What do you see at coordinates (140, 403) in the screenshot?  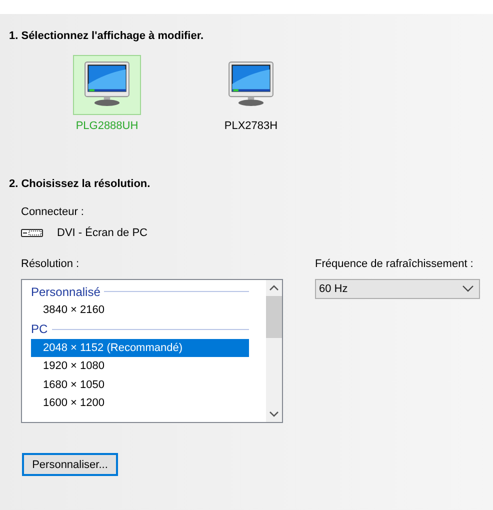 I see `resolution-item: 1600 × 1200` at bounding box center [140, 403].